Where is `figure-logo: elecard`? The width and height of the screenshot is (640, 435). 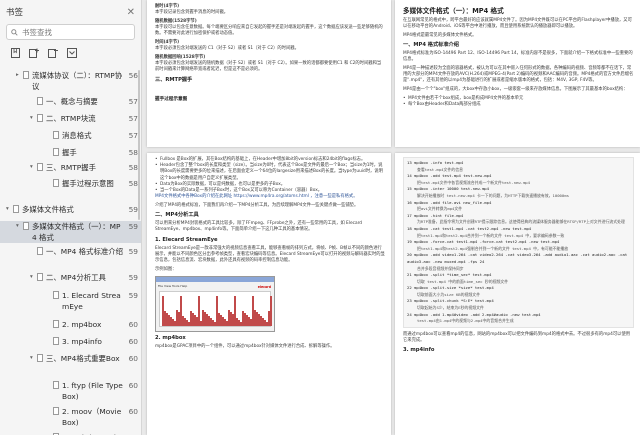 figure-logo: elecard is located at coordinates (264, 286).